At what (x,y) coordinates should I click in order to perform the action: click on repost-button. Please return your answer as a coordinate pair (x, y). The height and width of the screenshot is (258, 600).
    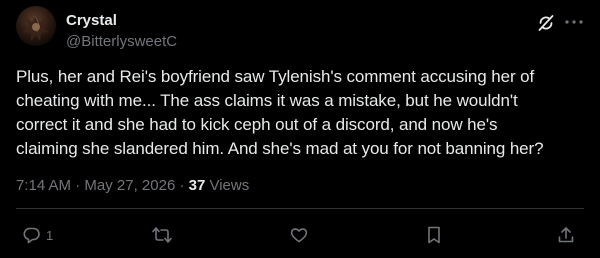
    Looking at the image, I should click on (162, 235).